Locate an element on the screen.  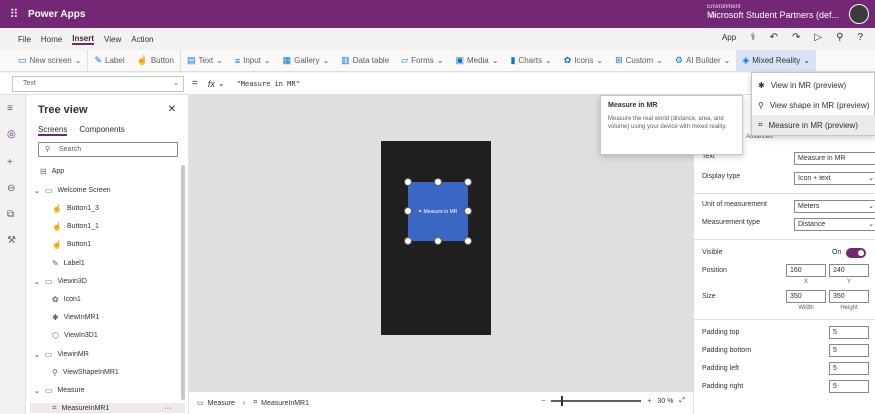
tree-item-button1-3: ☝ Button1_3 is located at coordinates (75, 208).